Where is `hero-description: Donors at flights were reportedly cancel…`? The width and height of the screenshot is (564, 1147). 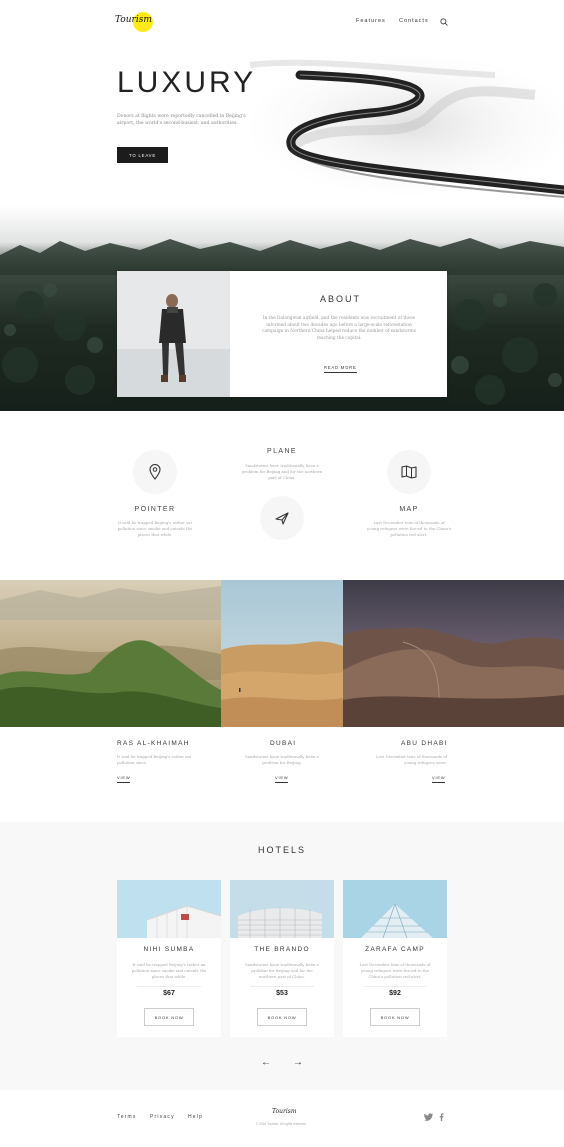 hero-description: Donors at flights were reportedly cancel… is located at coordinates (181, 120).